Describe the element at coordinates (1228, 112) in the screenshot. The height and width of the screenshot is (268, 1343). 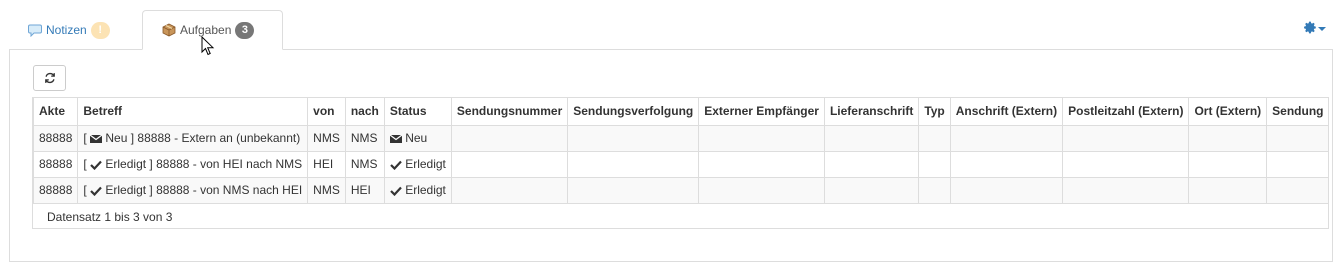
I see `column-header-ort-extern: Ort (Extern)` at that location.